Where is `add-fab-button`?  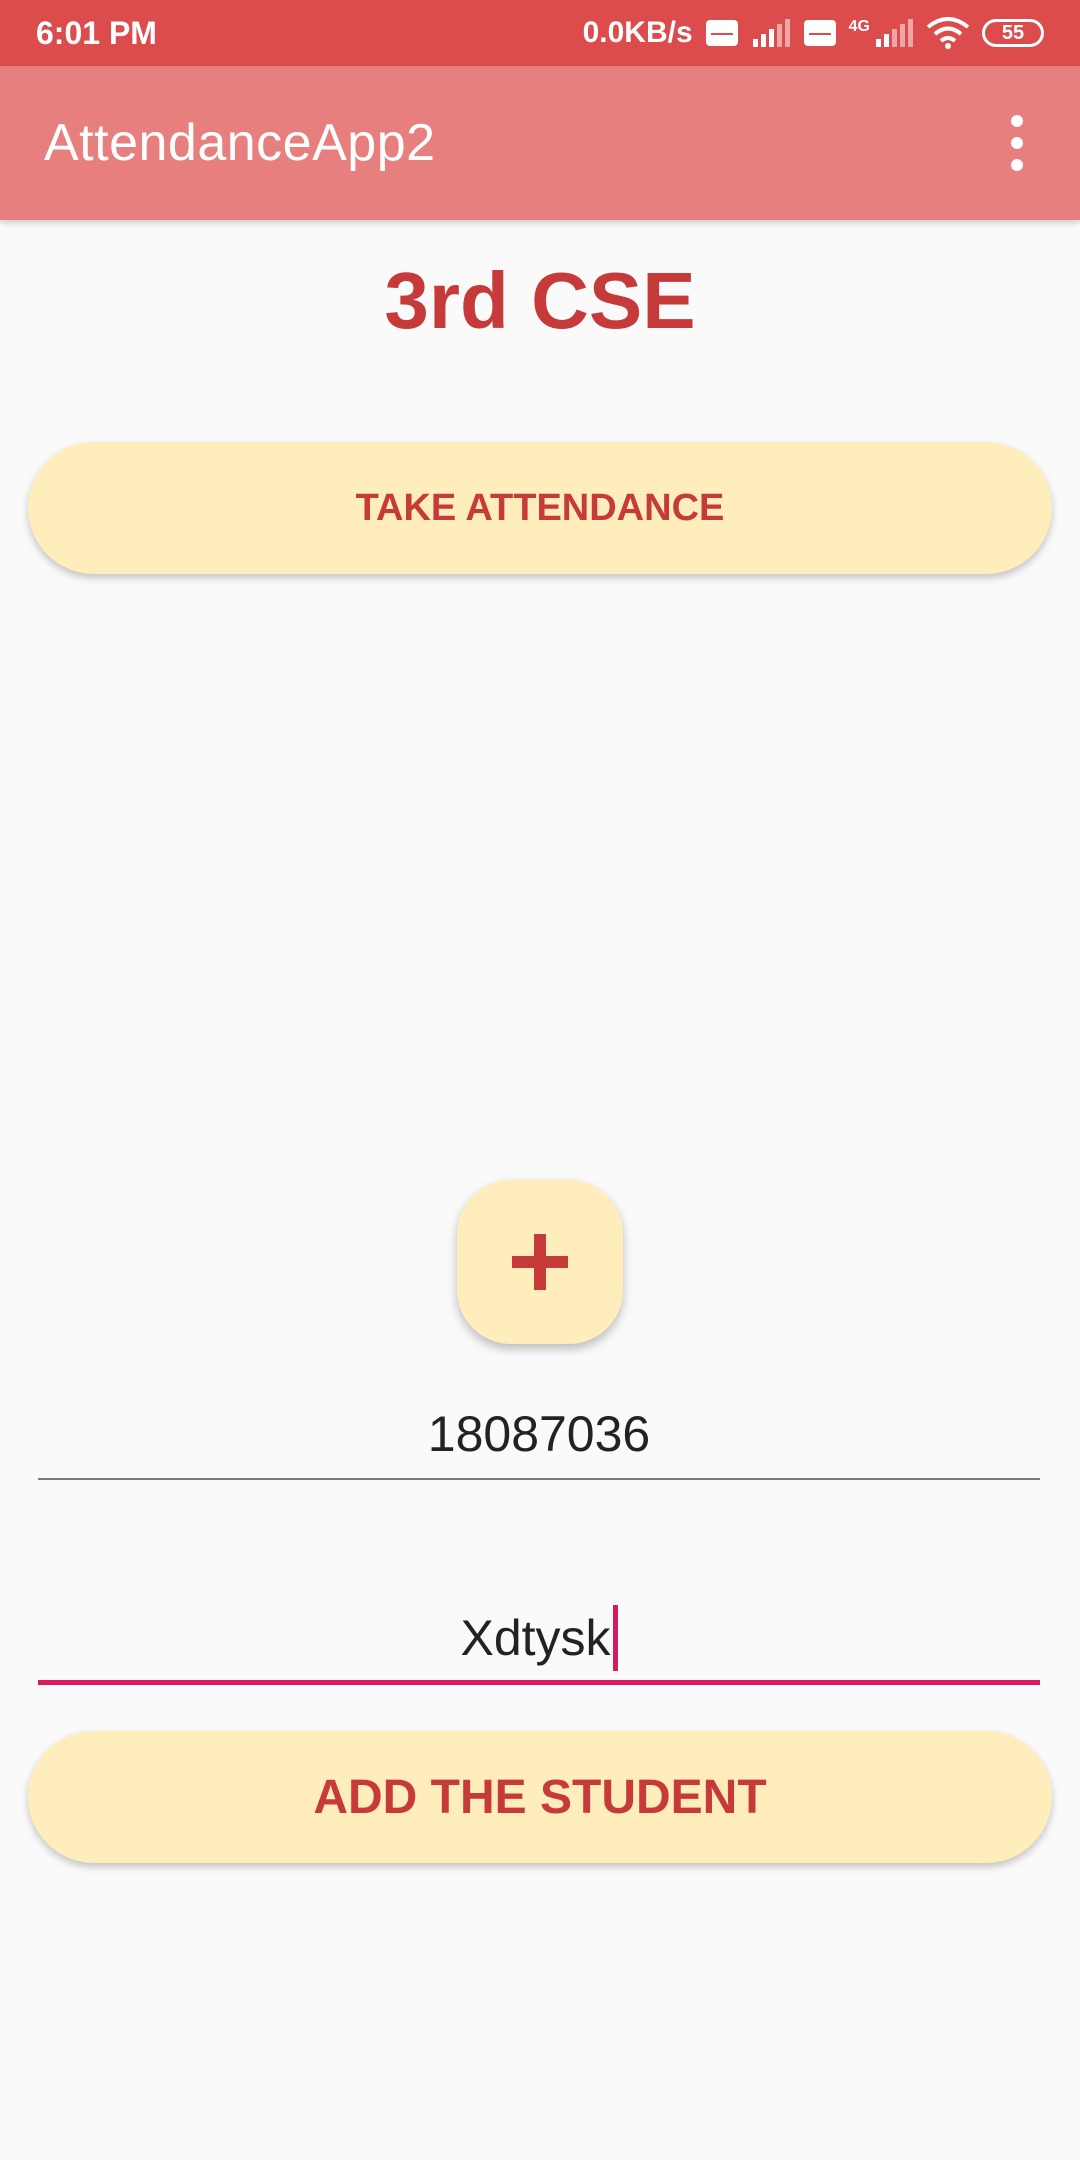 add-fab-button is located at coordinates (540, 1262).